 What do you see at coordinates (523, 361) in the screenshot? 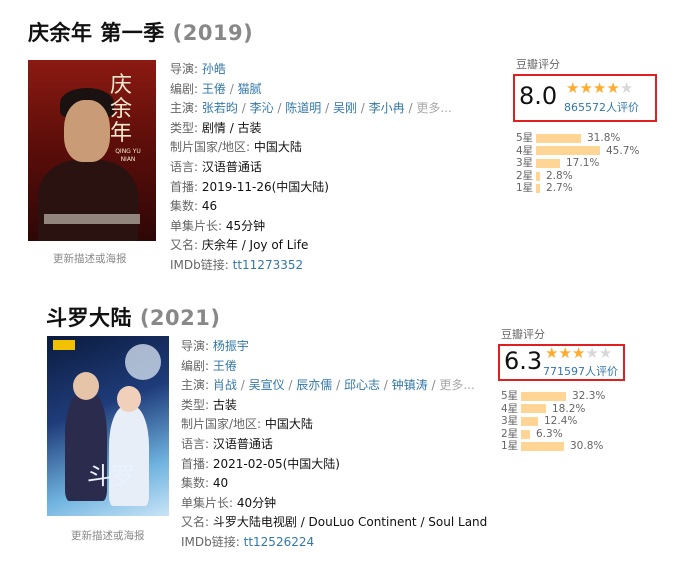
I see `rating-score: 6.3` at bounding box center [523, 361].